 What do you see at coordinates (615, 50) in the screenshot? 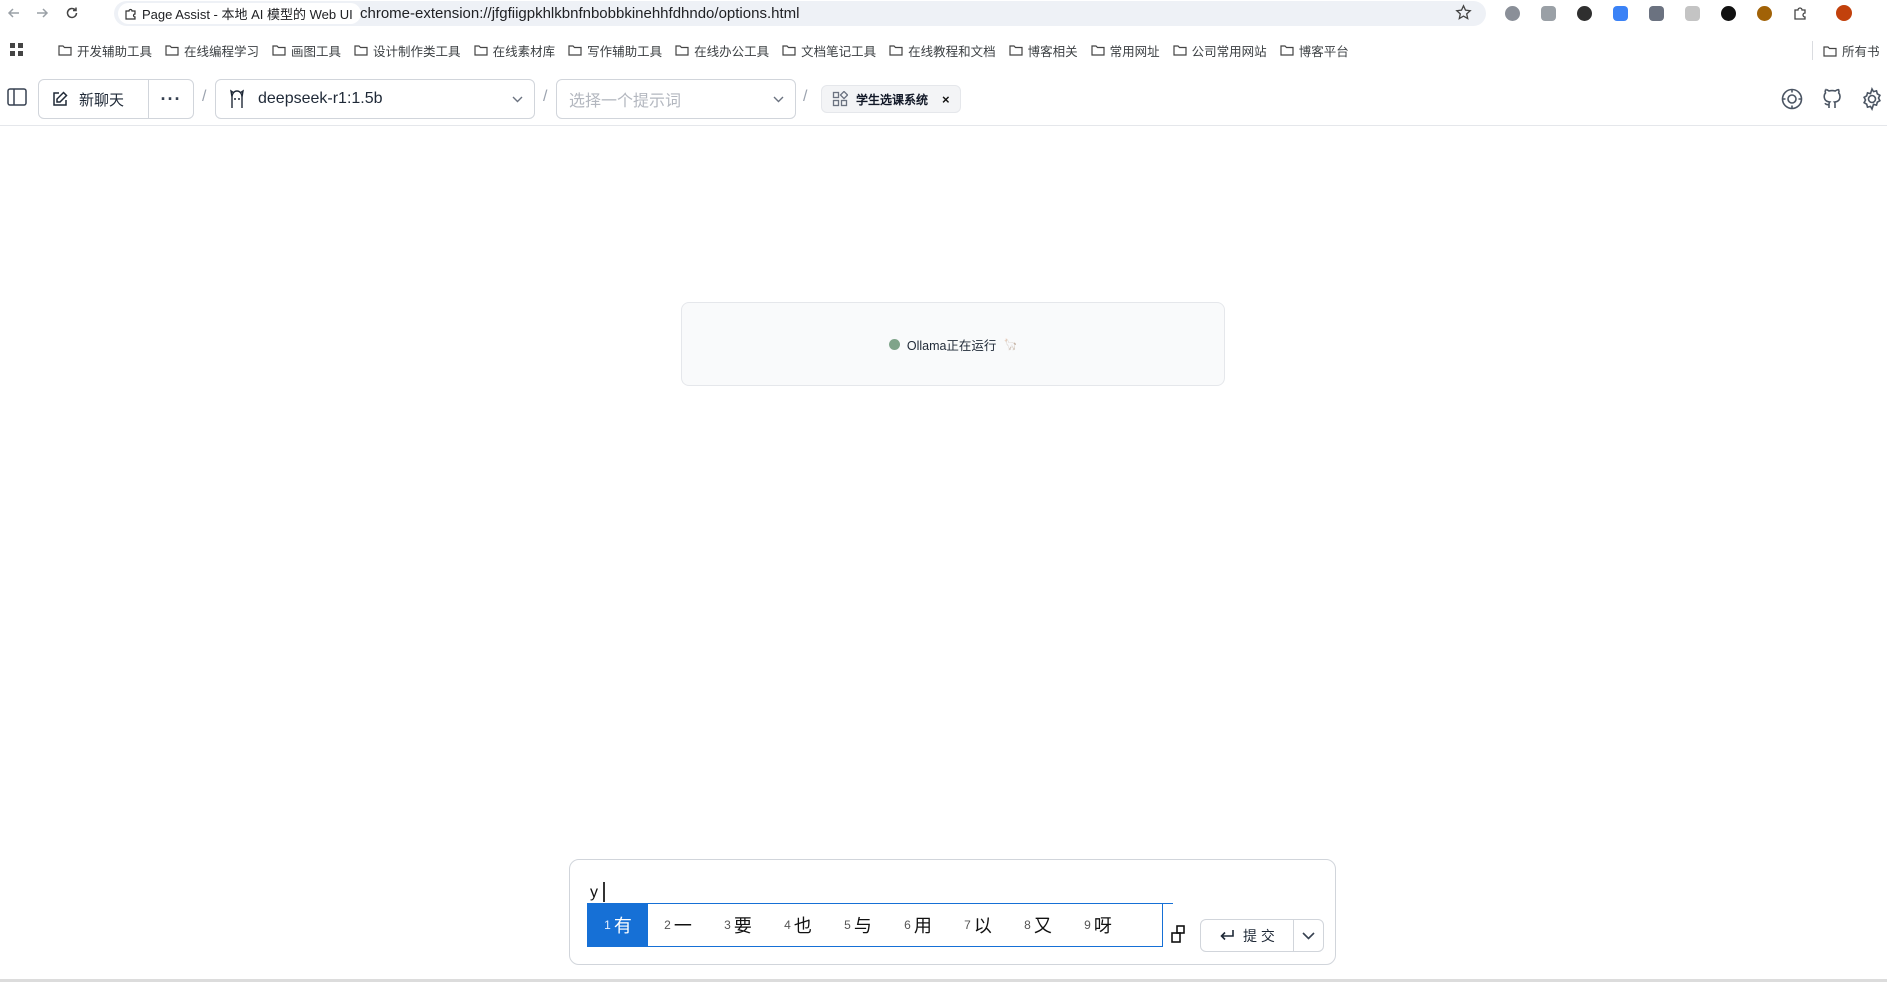
I see `bookmark-folder: 写作辅助工具` at bounding box center [615, 50].